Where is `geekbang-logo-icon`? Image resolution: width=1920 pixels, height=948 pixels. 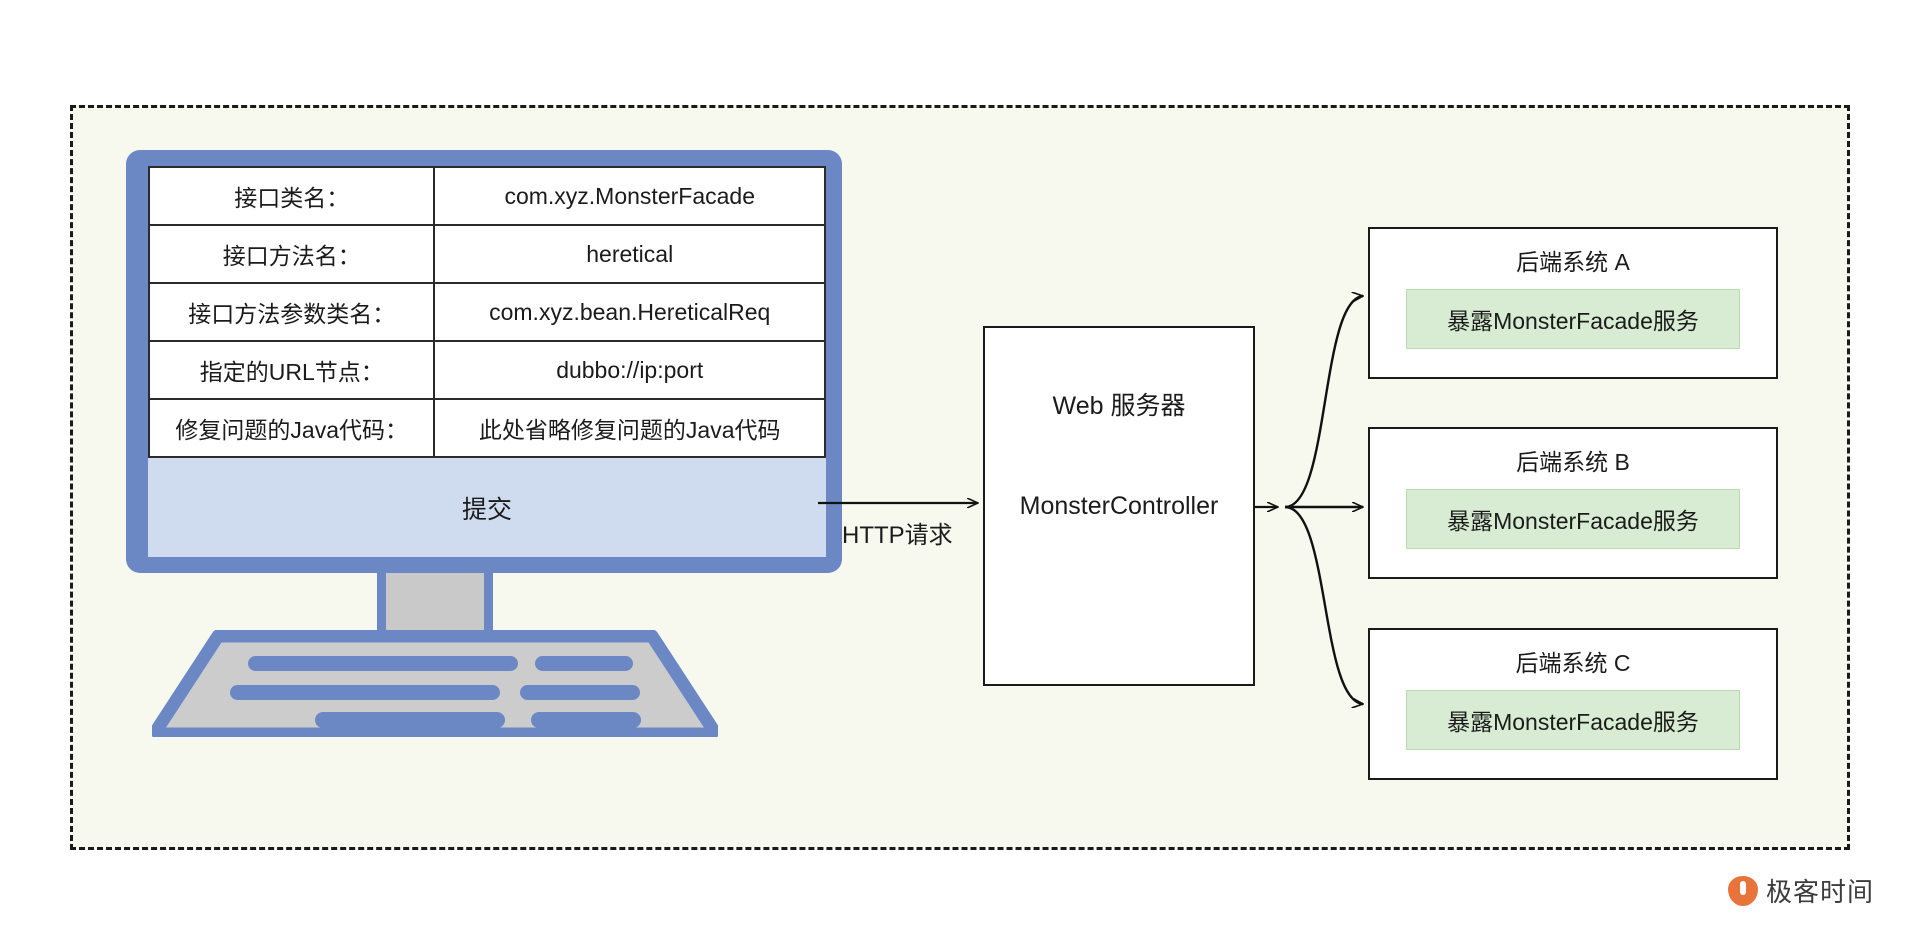
geekbang-logo-icon is located at coordinates (1743, 890).